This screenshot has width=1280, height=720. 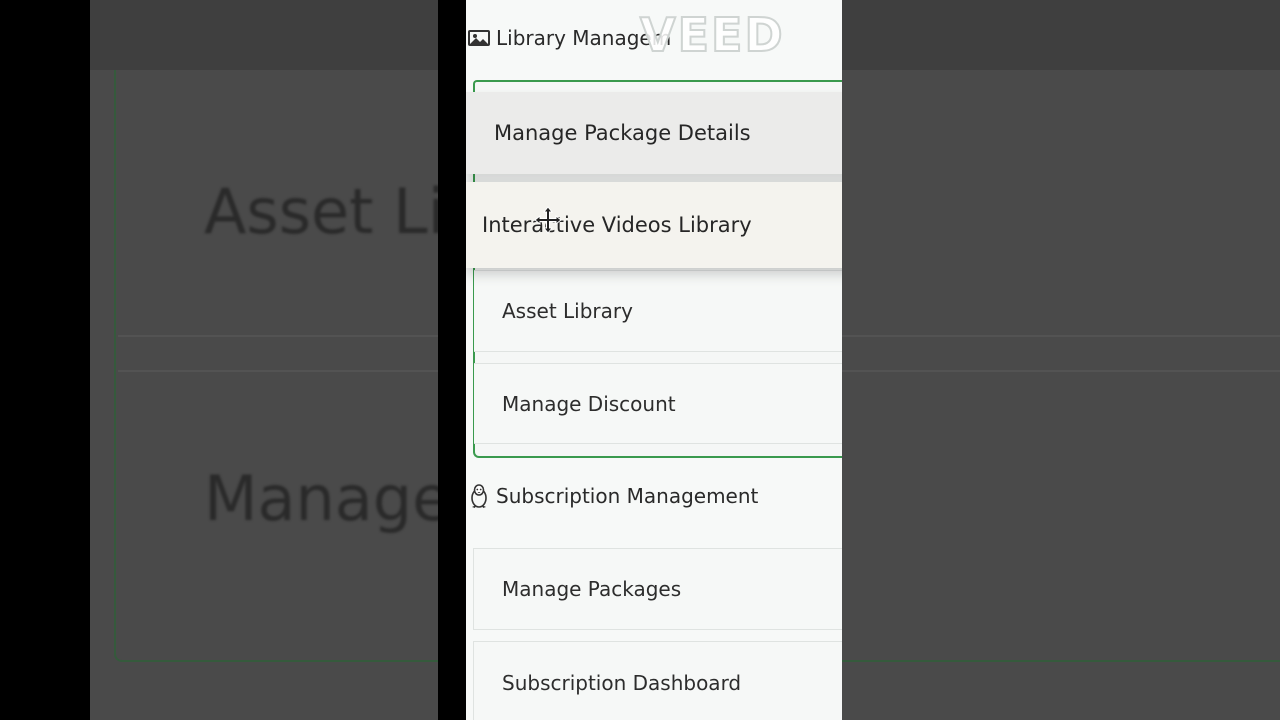 I want to click on linux-penguin-icon, so click(x=479, y=496).